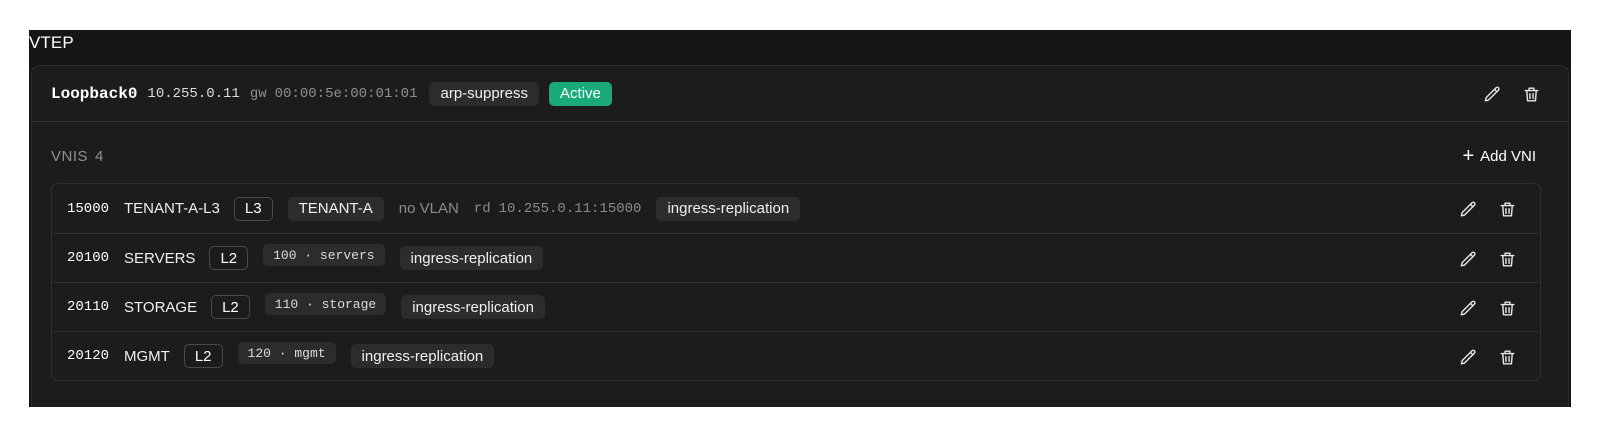 Image resolution: width=1600 pixels, height=436 pixels. I want to click on vni-name: TENANT-A-L3, so click(172, 208).